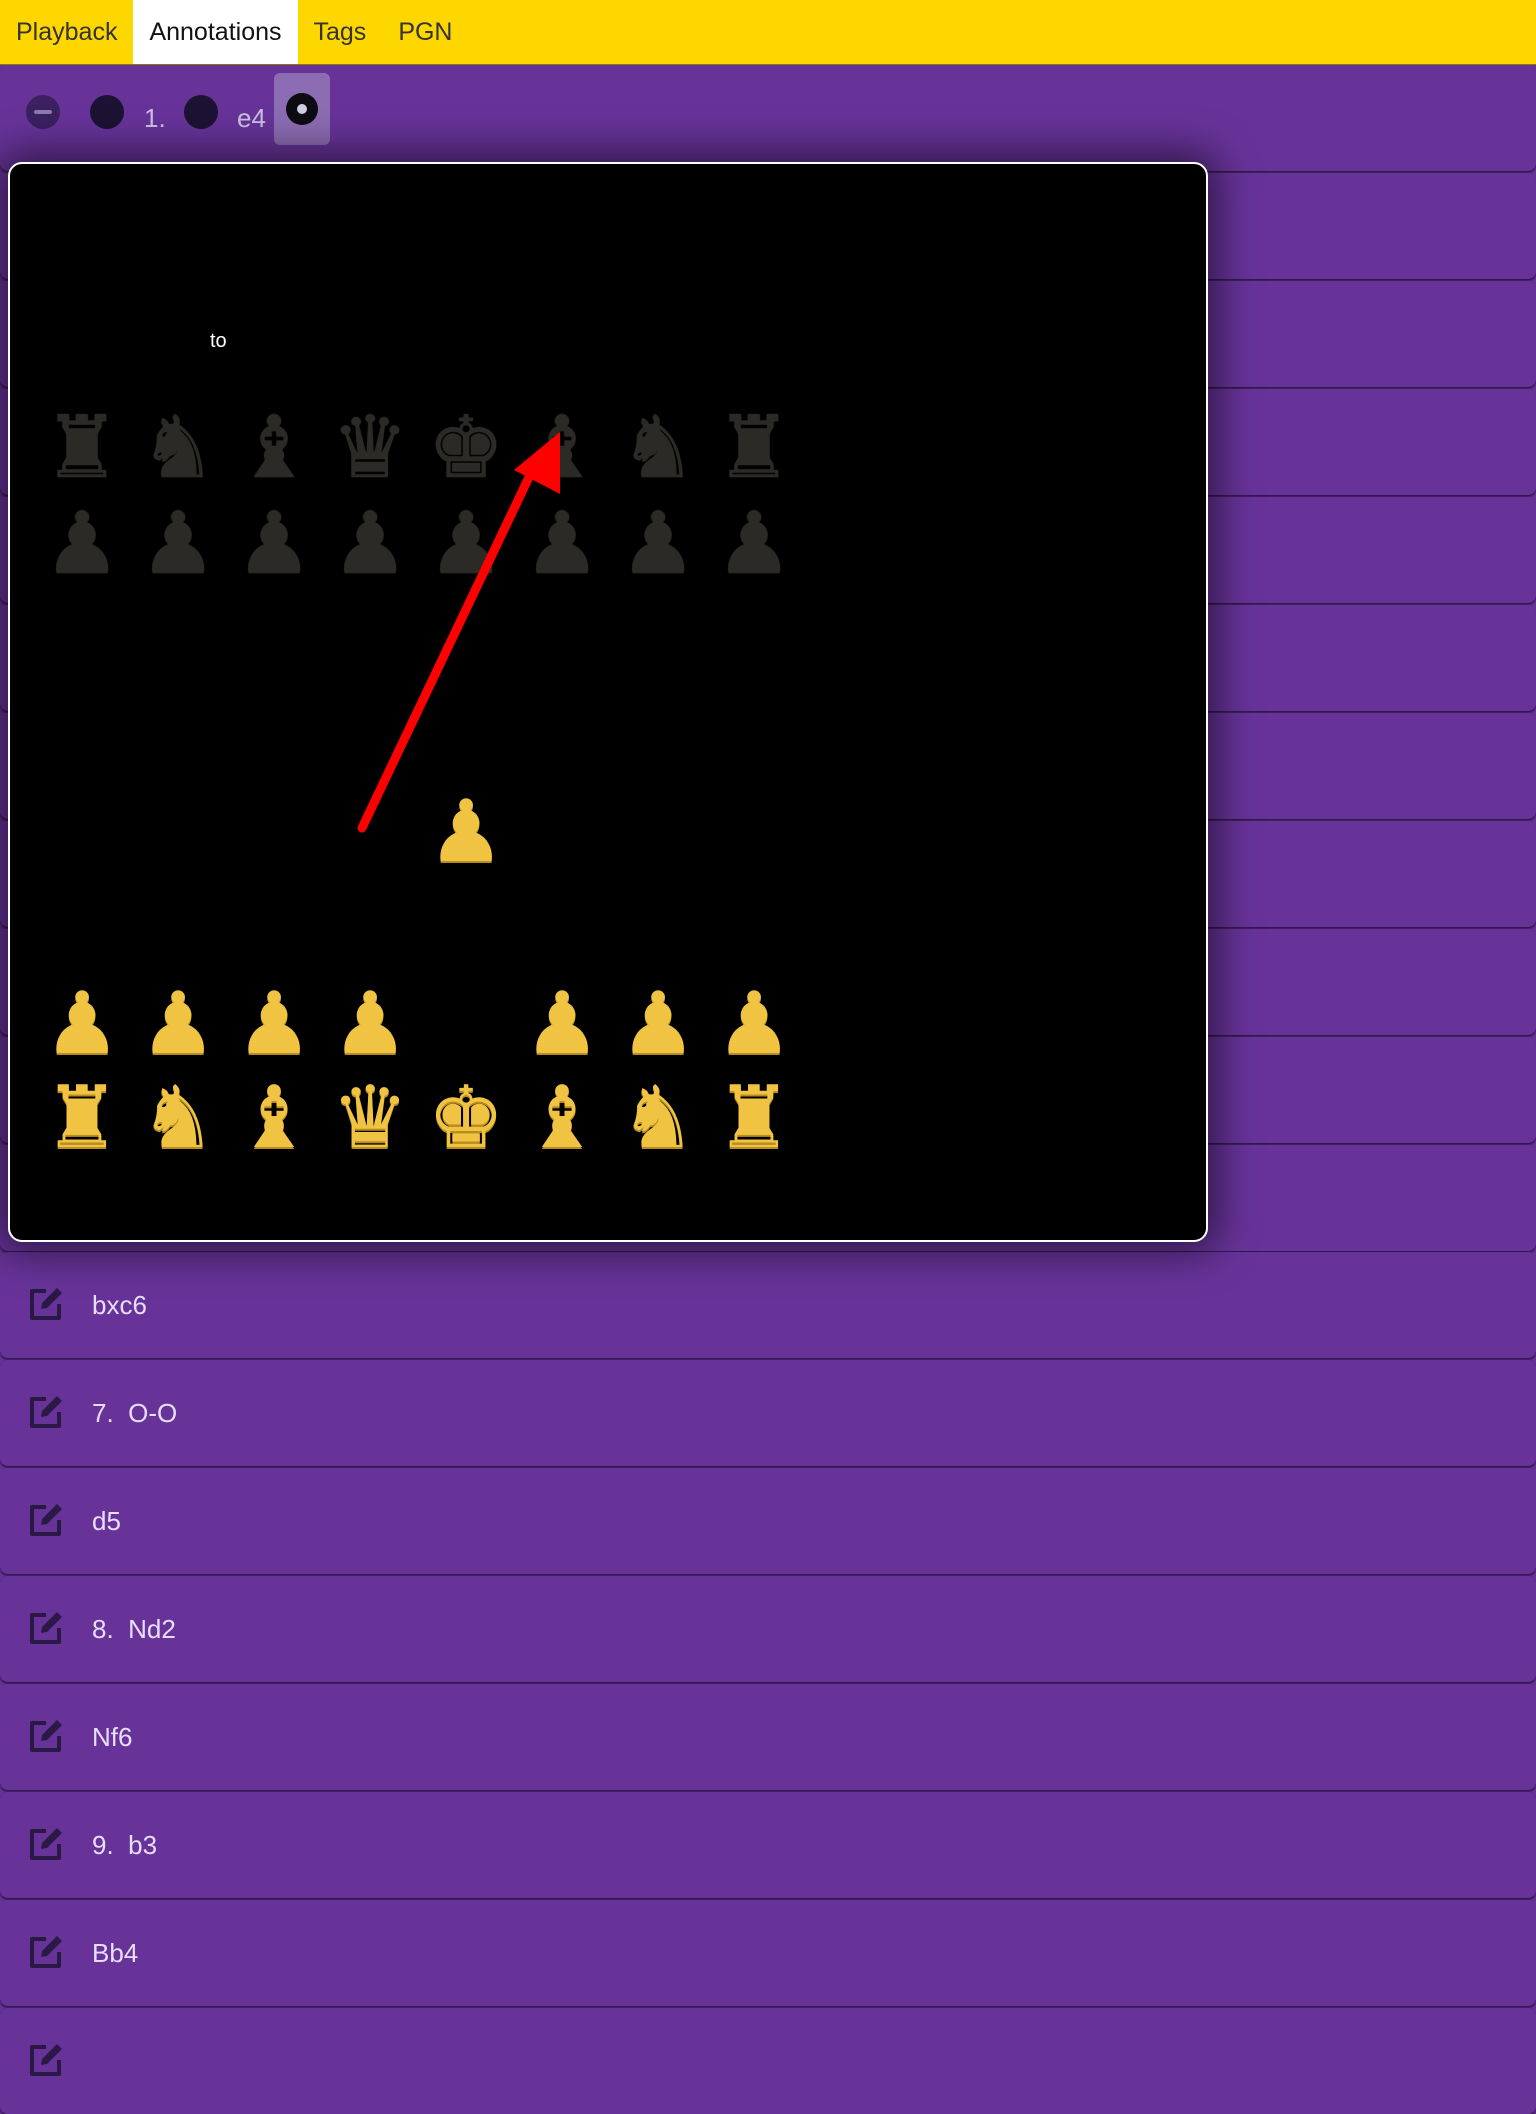 Image resolution: width=1536 pixels, height=2114 pixels. Describe the element at coordinates (125, 1845) in the screenshot. I see `move-label: 9. b3` at that location.